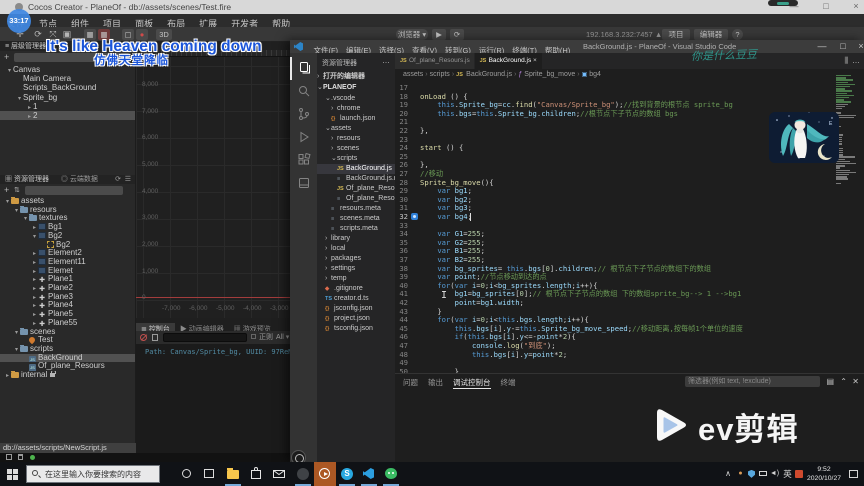 This screenshot has width=864, height=486. Describe the element at coordinates (67, 116) in the screenshot. I see `hierarchy-node-2: ▸ 2` at that location.